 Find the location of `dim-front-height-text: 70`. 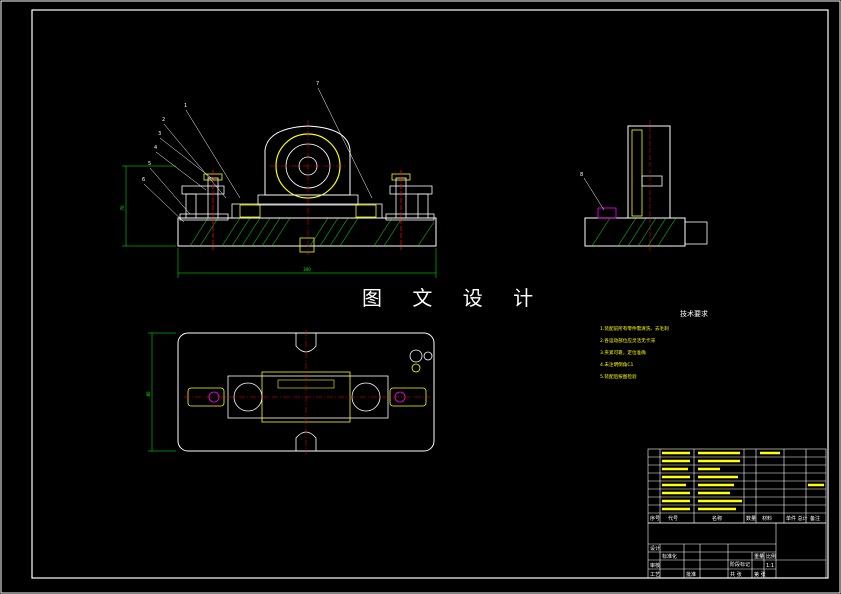

dim-front-height-text: 70 is located at coordinates (122, 208).